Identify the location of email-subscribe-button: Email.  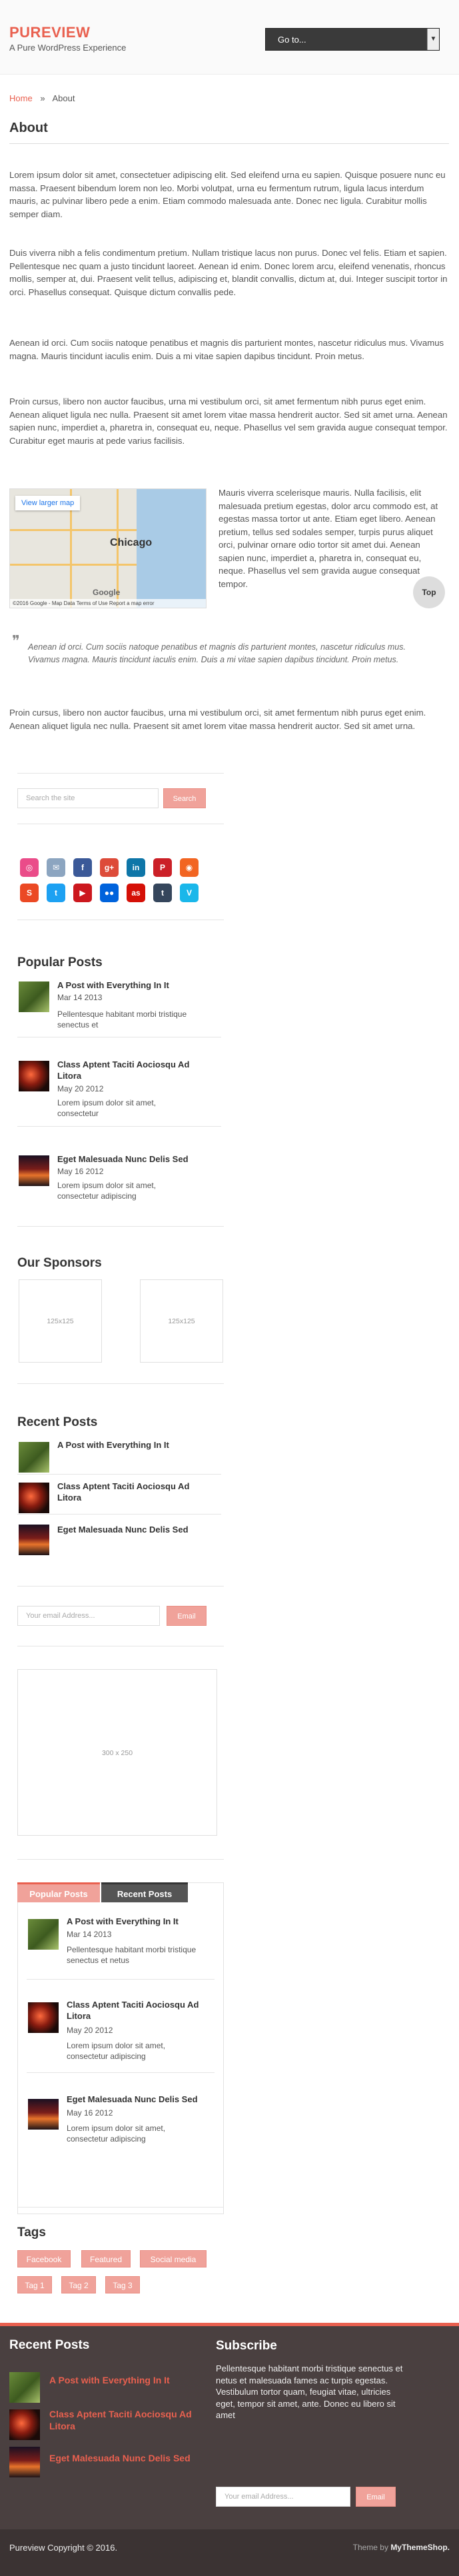
(187, 1616).